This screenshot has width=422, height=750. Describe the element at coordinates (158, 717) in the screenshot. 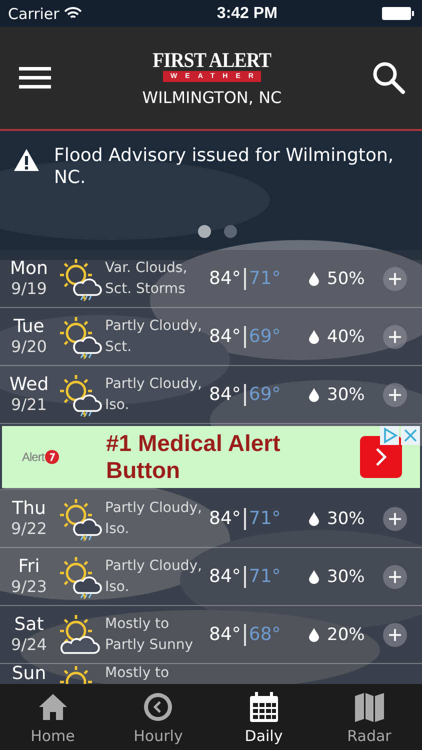

I see `nav-tab: Hourly` at that location.